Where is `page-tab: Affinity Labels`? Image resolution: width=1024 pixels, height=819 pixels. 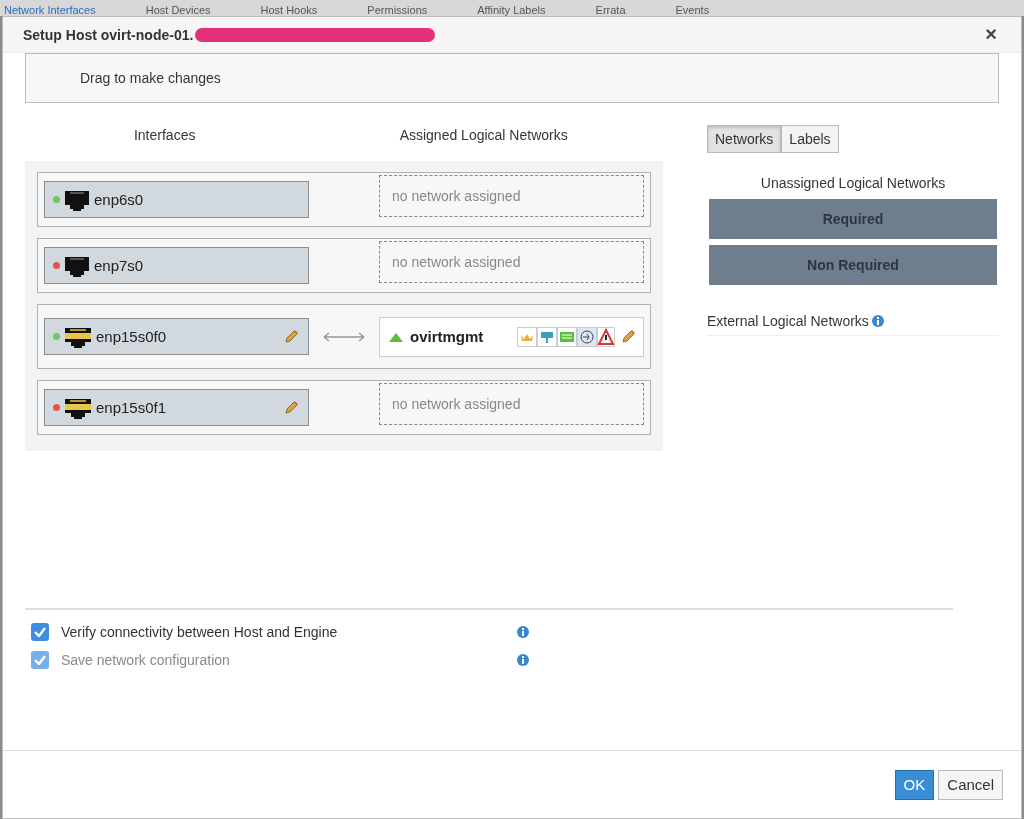 page-tab: Affinity Labels is located at coordinates (511, 10).